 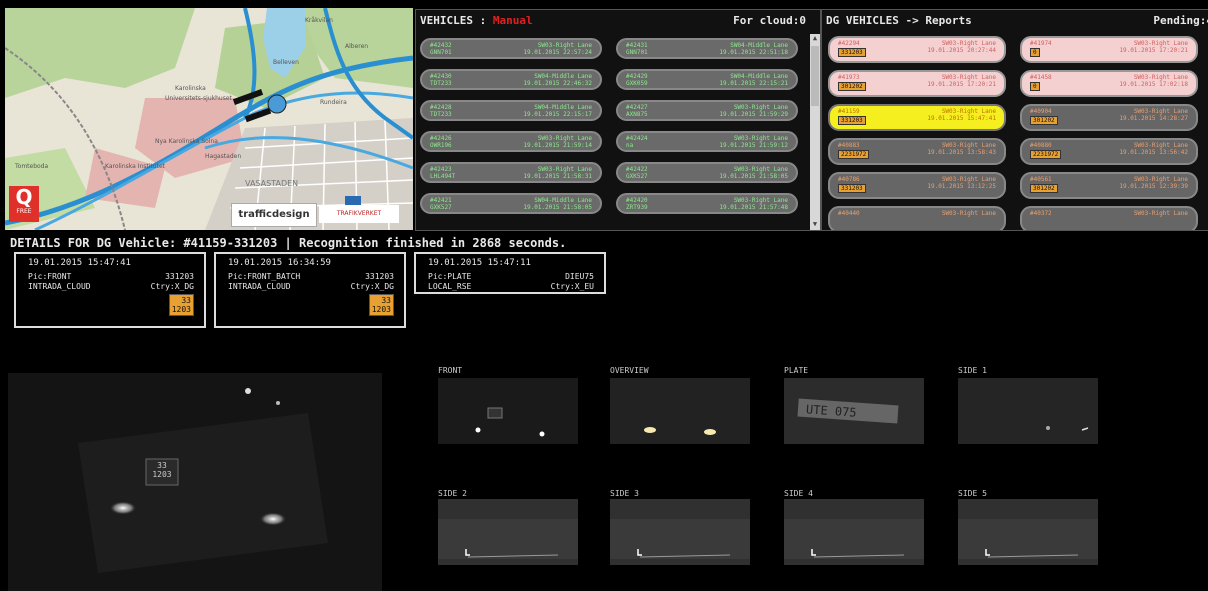 What do you see at coordinates (815, 225) in the screenshot?
I see `scroll-down-icon: ▼` at bounding box center [815, 225].